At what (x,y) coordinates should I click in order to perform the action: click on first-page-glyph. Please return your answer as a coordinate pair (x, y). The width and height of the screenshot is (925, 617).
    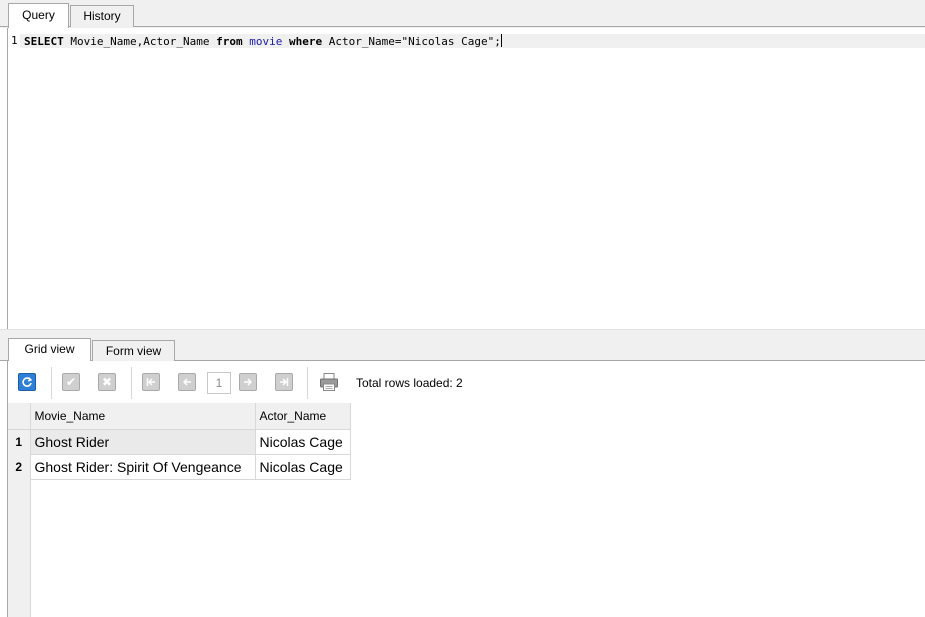
    Looking at the image, I should click on (150, 382).